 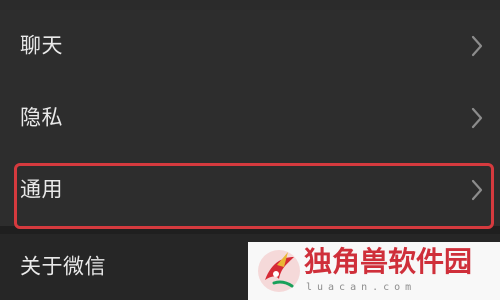 I want to click on settings-item-label: 通用, so click(x=41, y=189).